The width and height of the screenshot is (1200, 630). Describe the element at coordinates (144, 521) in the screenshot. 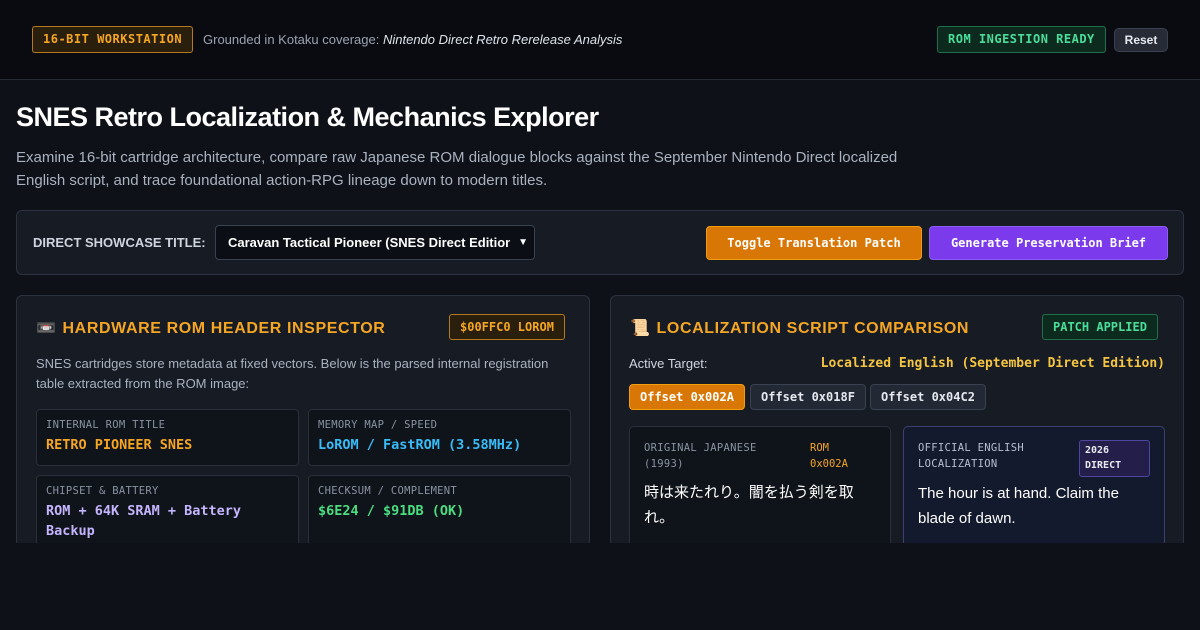

I see `field-value: ROM + 64K SRAM + Battery Backup` at that location.